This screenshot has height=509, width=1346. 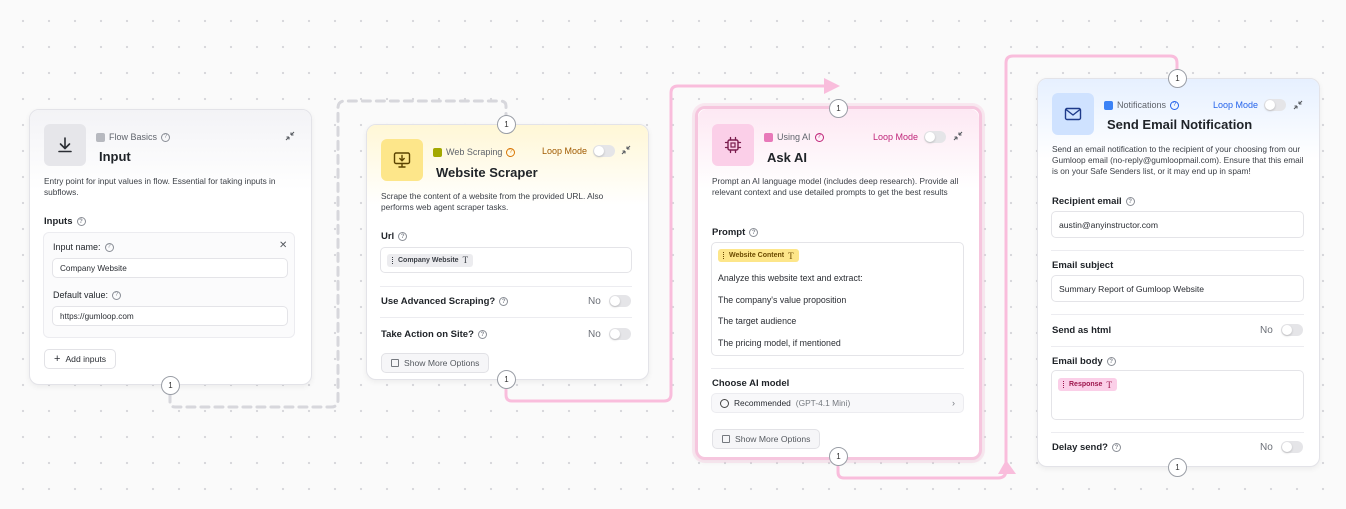 I want to click on advanced-scraping-label: Use Advanced Scraping??, so click(x=445, y=301).